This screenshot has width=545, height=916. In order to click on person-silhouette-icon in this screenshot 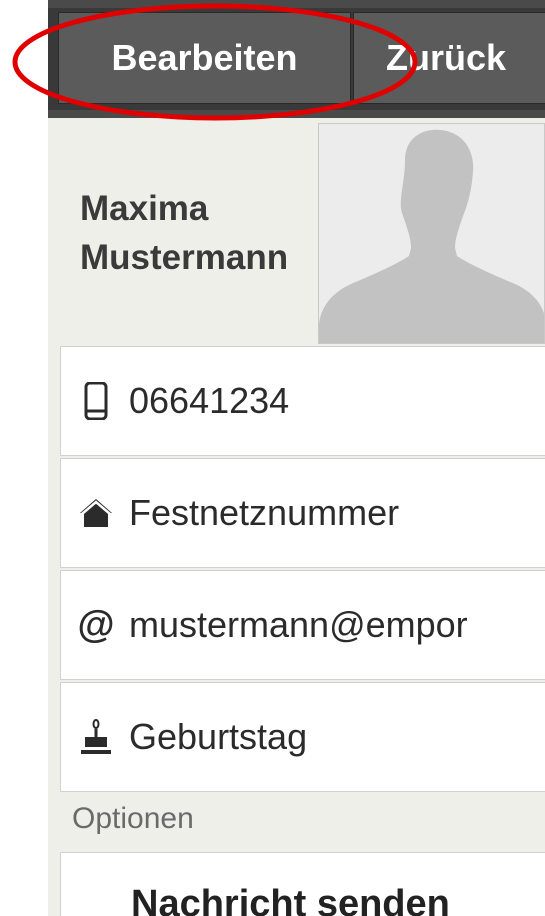, I will do `click(431, 233)`.